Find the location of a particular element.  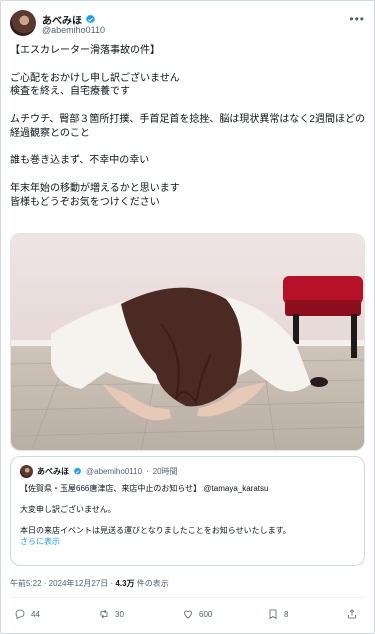

heart-icon is located at coordinates (188, 614).